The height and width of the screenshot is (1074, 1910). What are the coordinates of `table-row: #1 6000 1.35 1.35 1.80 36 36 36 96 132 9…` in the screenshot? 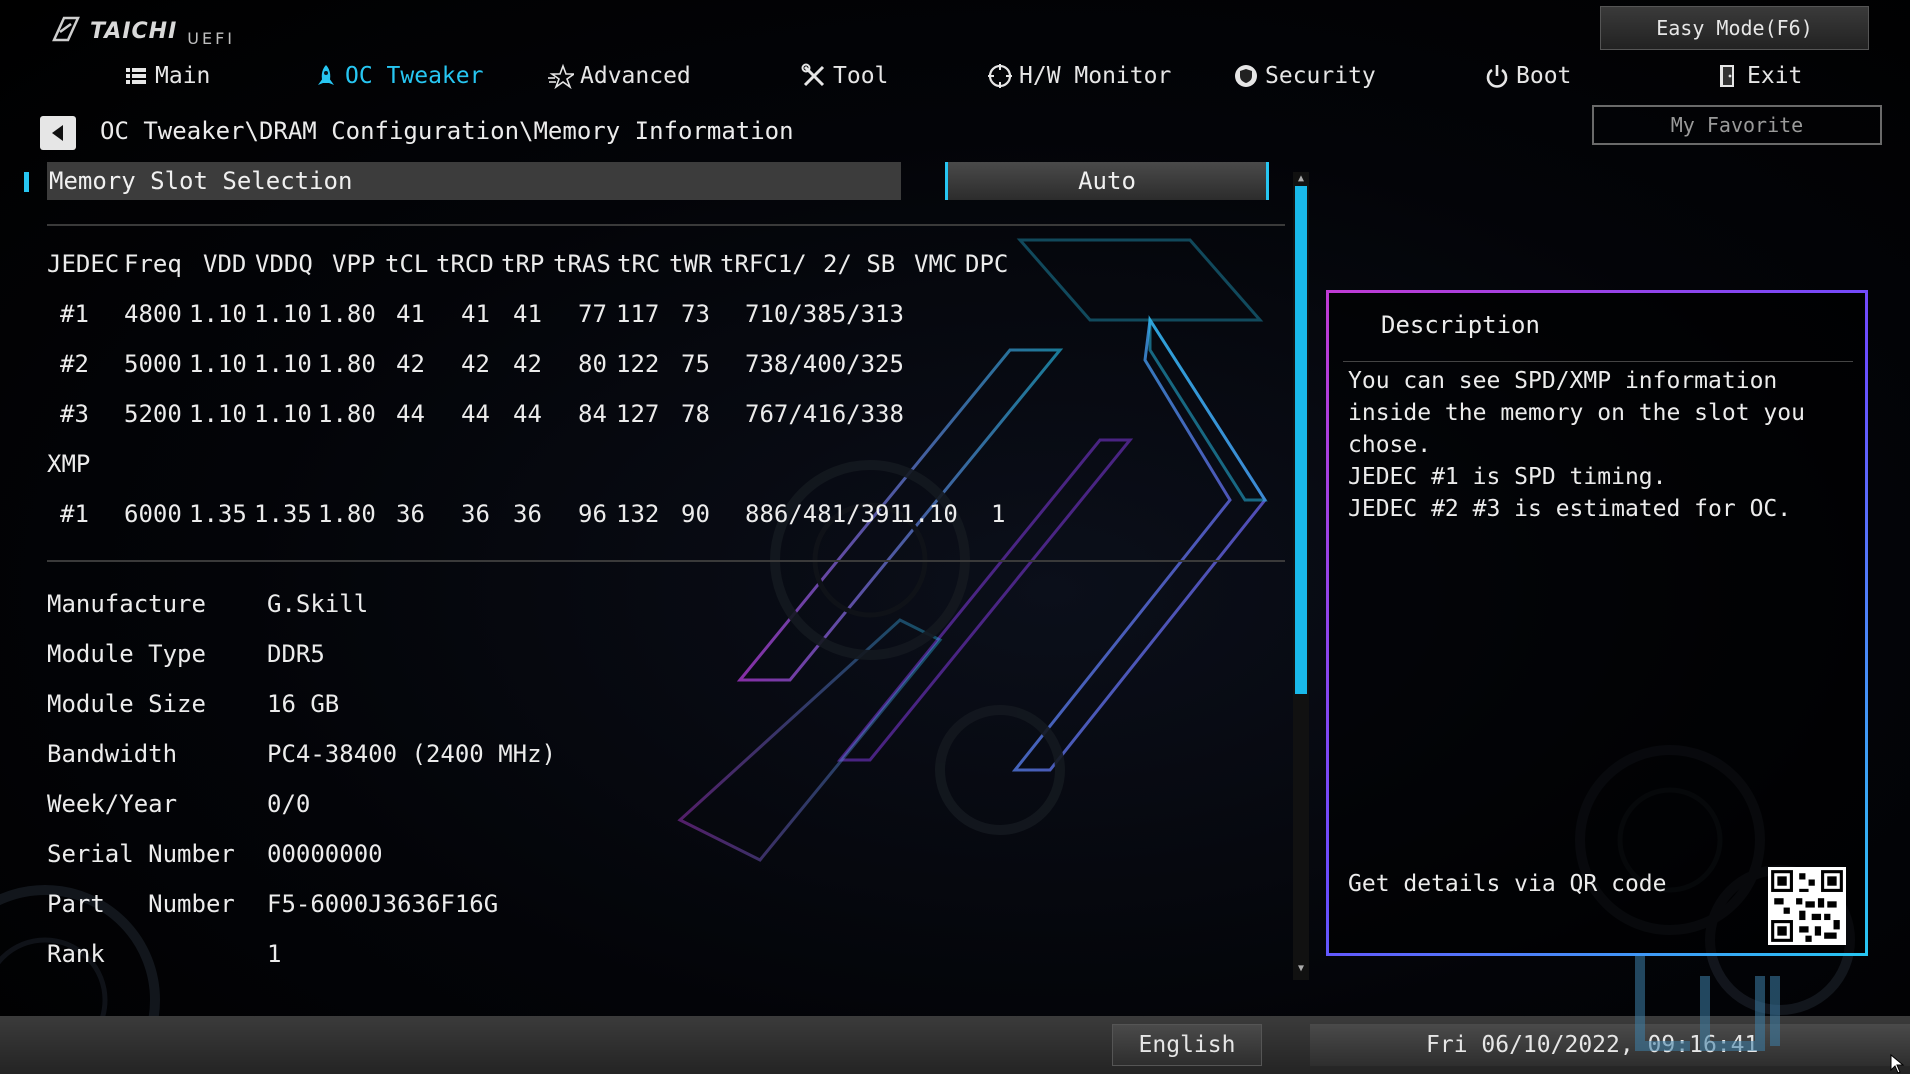 It's located at (597, 520).